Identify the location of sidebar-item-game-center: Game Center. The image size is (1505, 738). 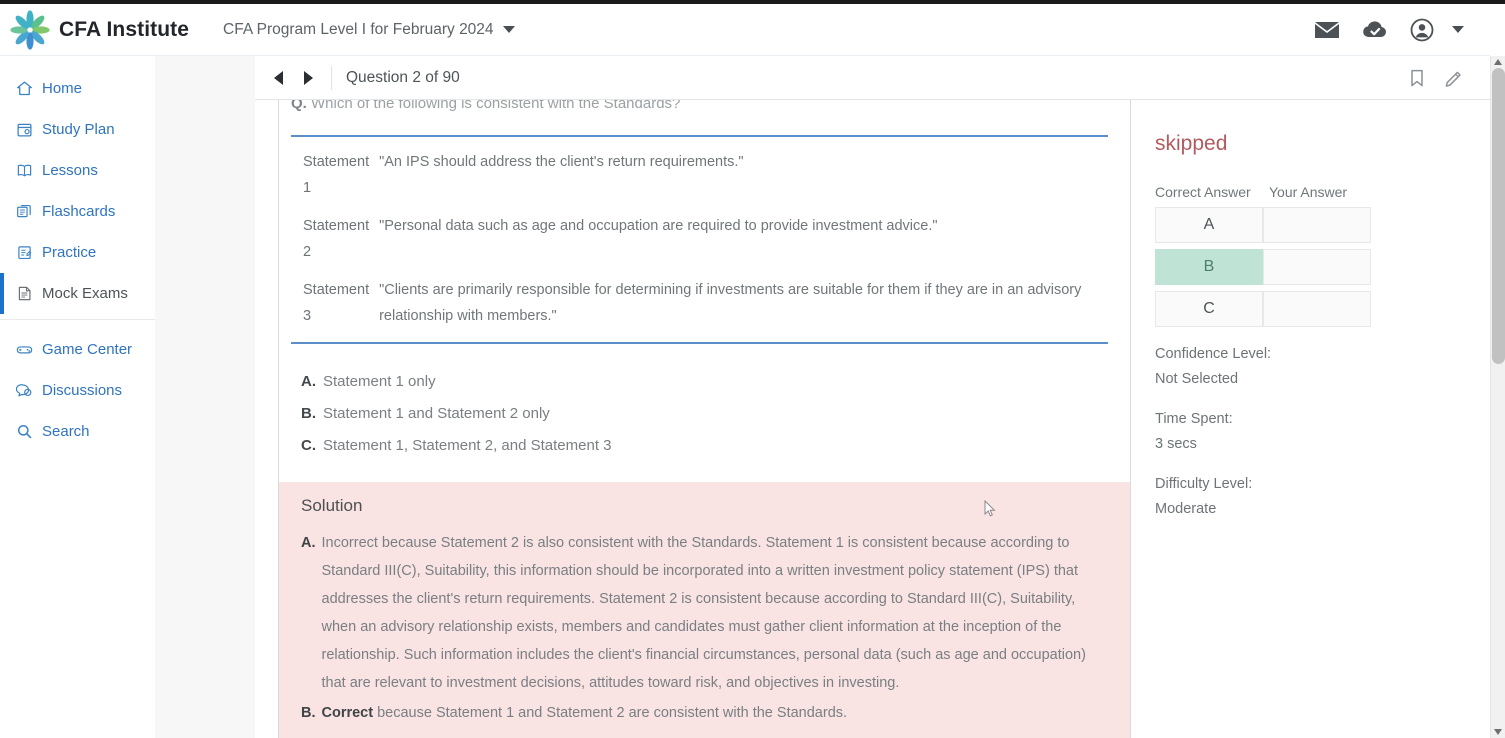
(77, 349).